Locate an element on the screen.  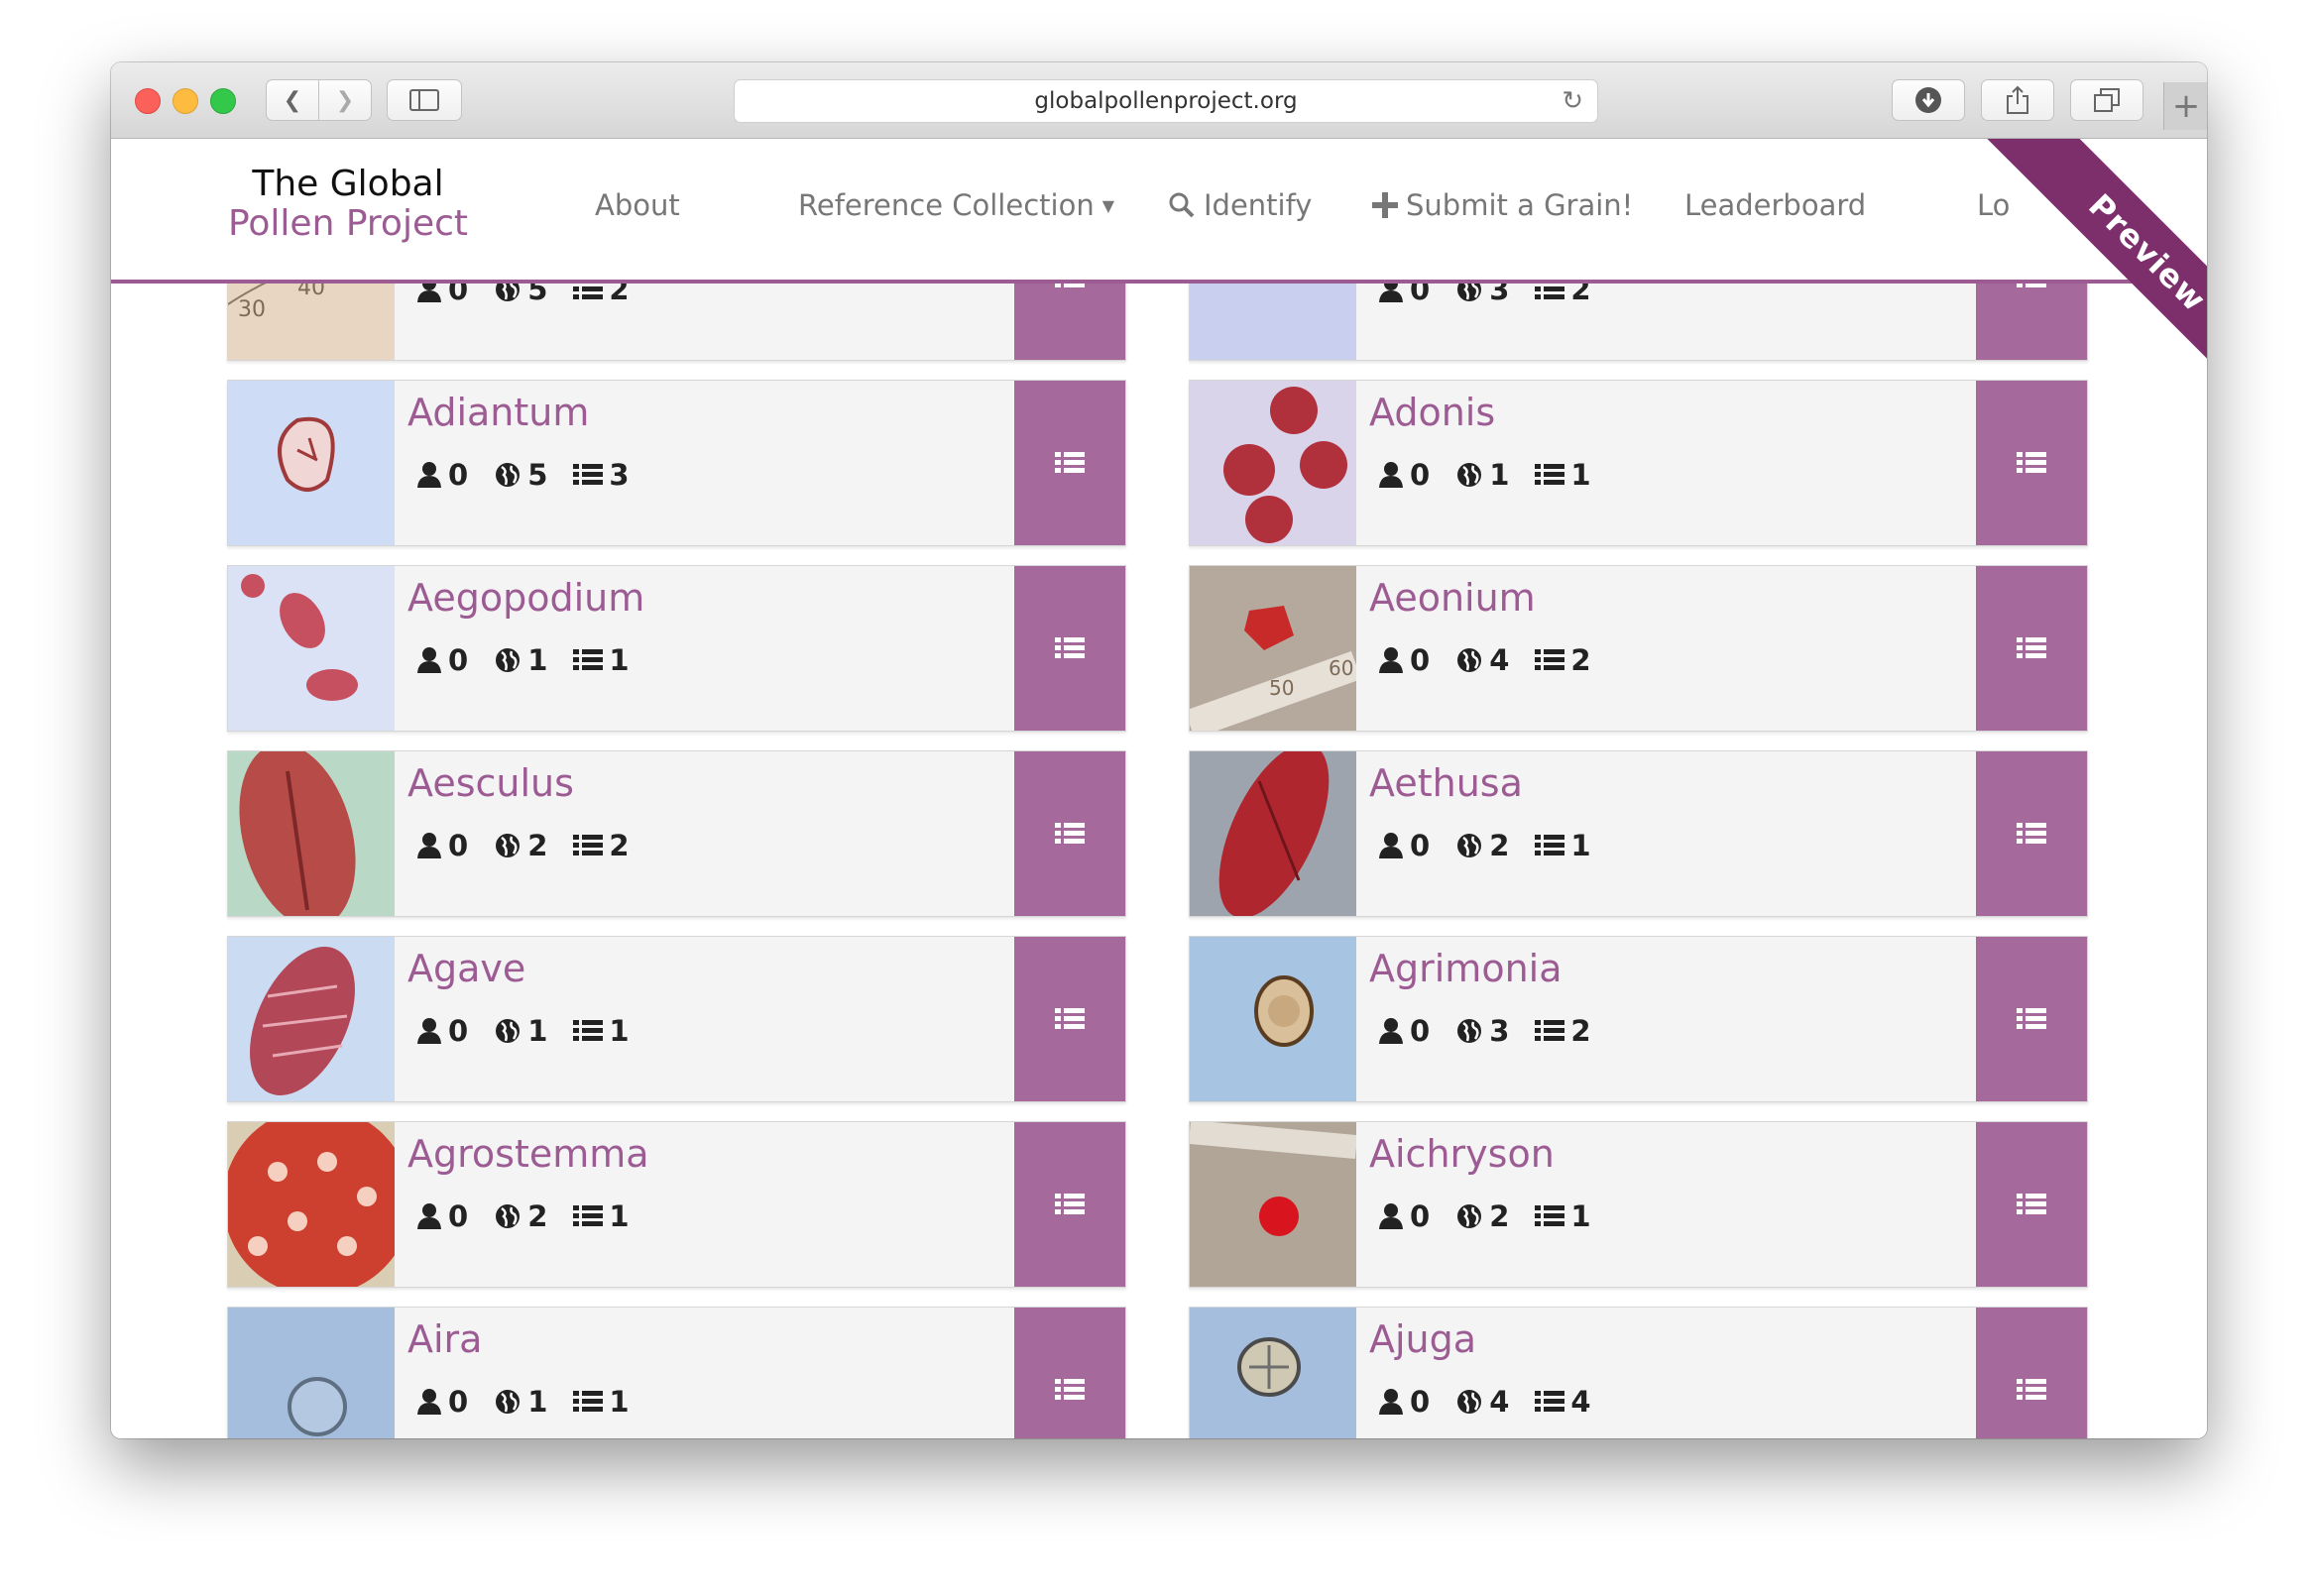
nav-about: About is located at coordinates (637, 205).